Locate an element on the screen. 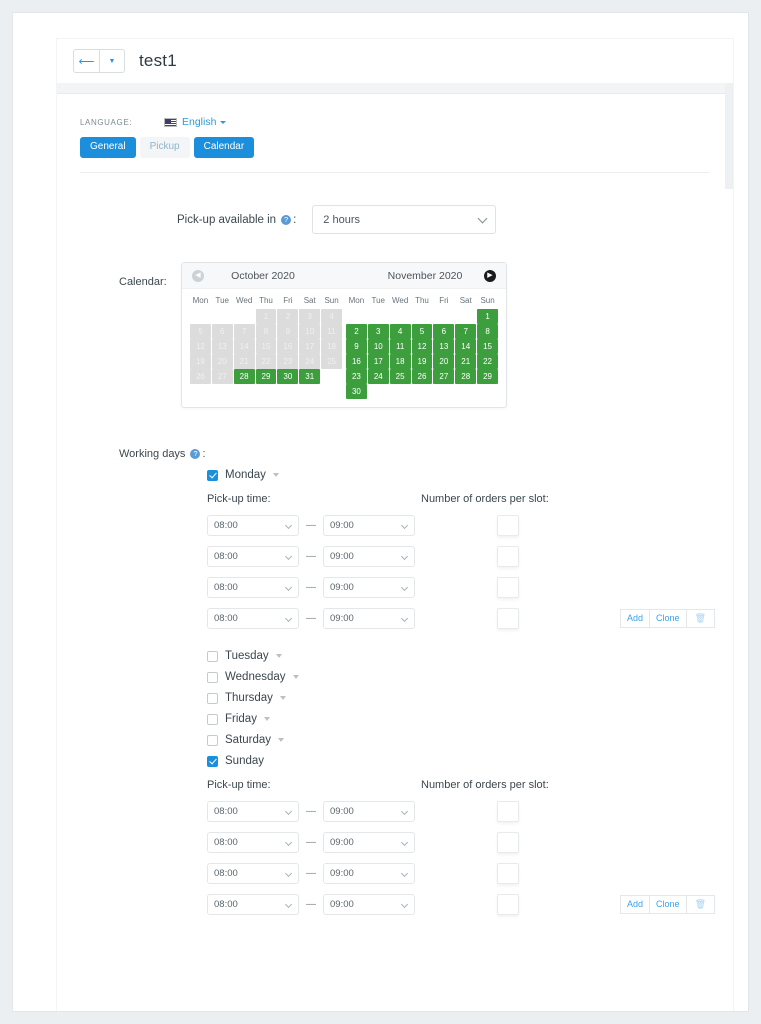  calendar-day-cell: 15 is located at coordinates (487, 346).